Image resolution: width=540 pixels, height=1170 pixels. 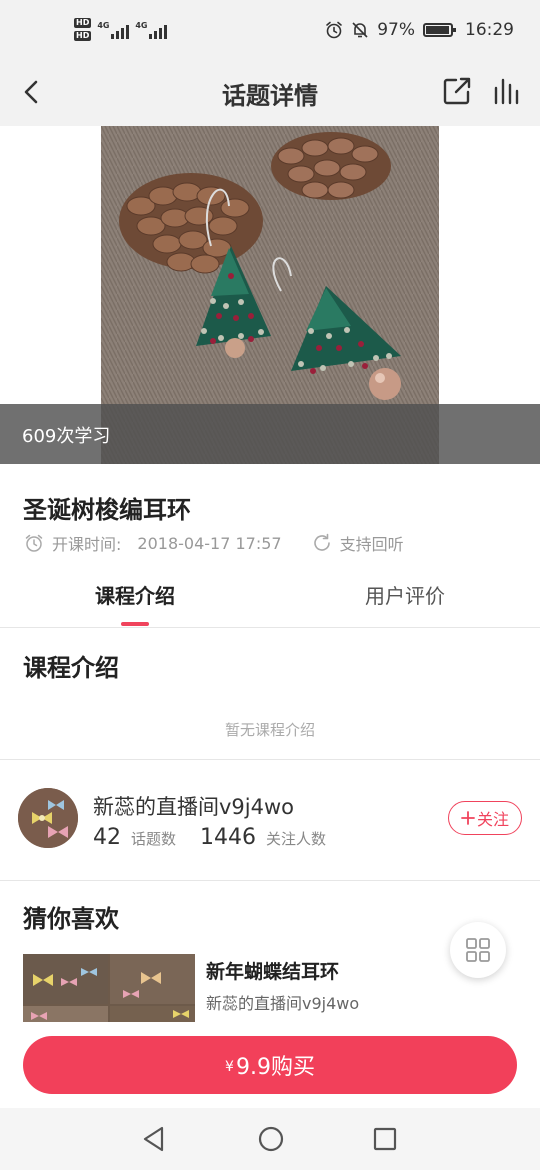 I want to click on system-nav-bar, so click(x=270, y=1139).